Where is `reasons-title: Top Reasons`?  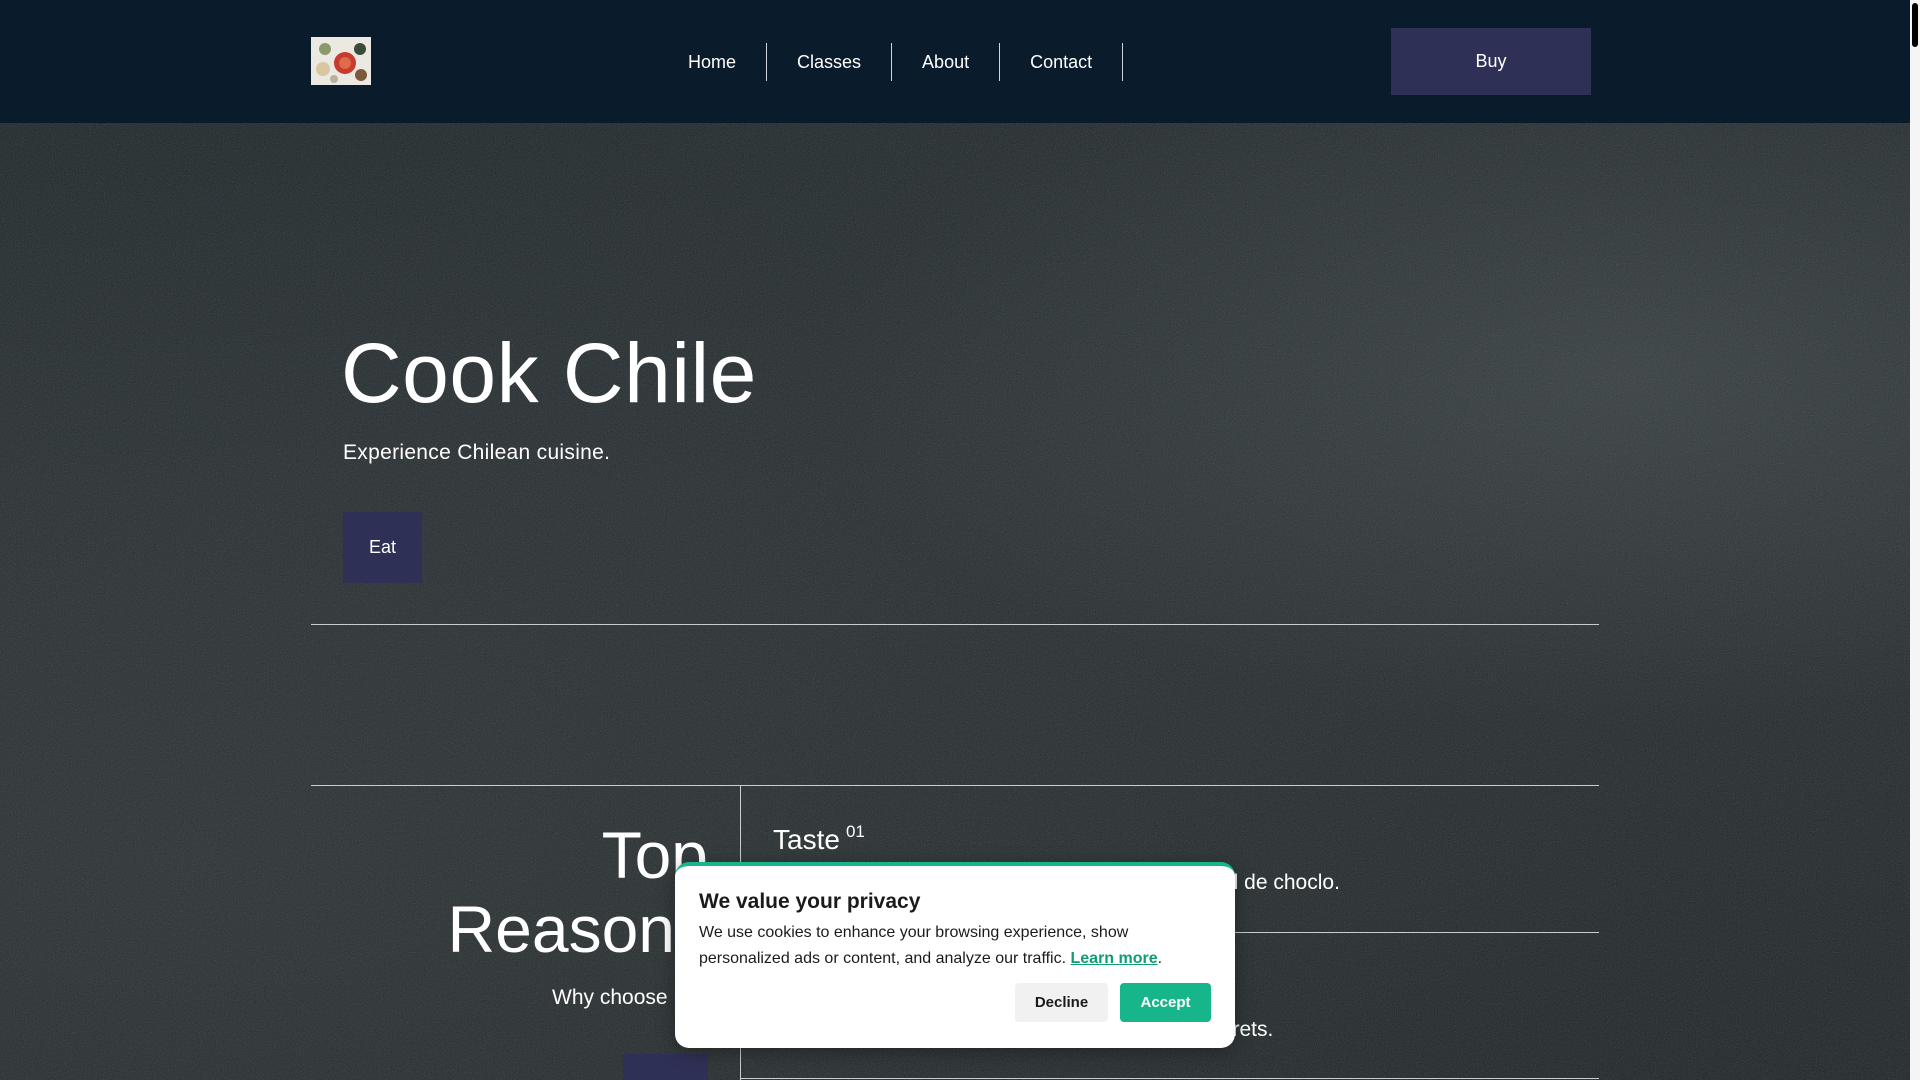
reasons-title: Top Reasons is located at coordinates (558, 892).